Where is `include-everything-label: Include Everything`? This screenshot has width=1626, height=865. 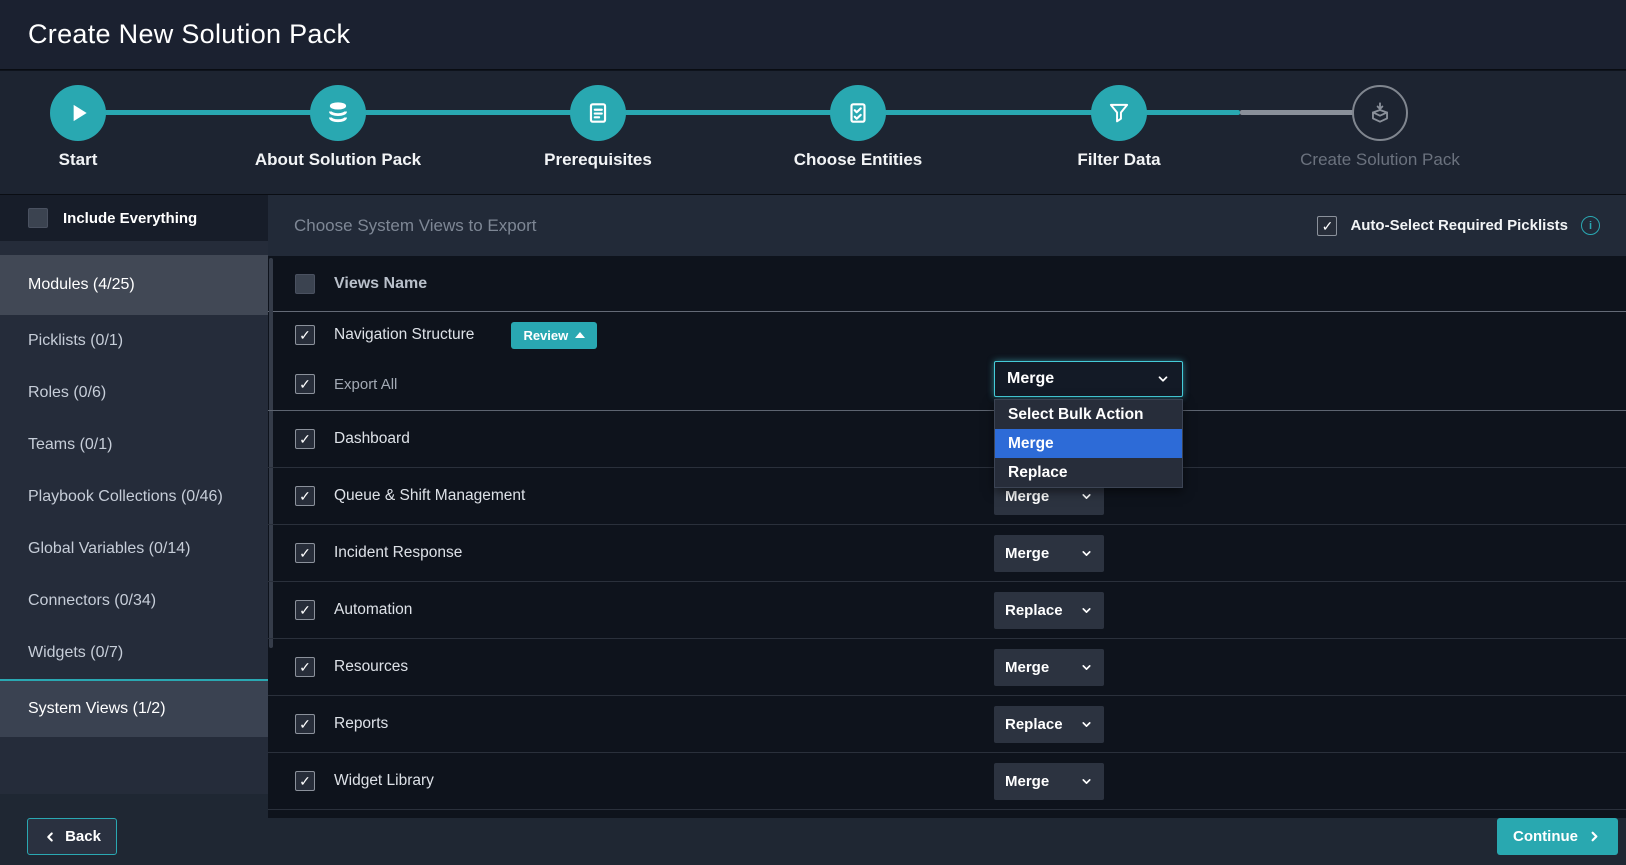
include-everything-label: Include Everything is located at coordinates (130, 218).